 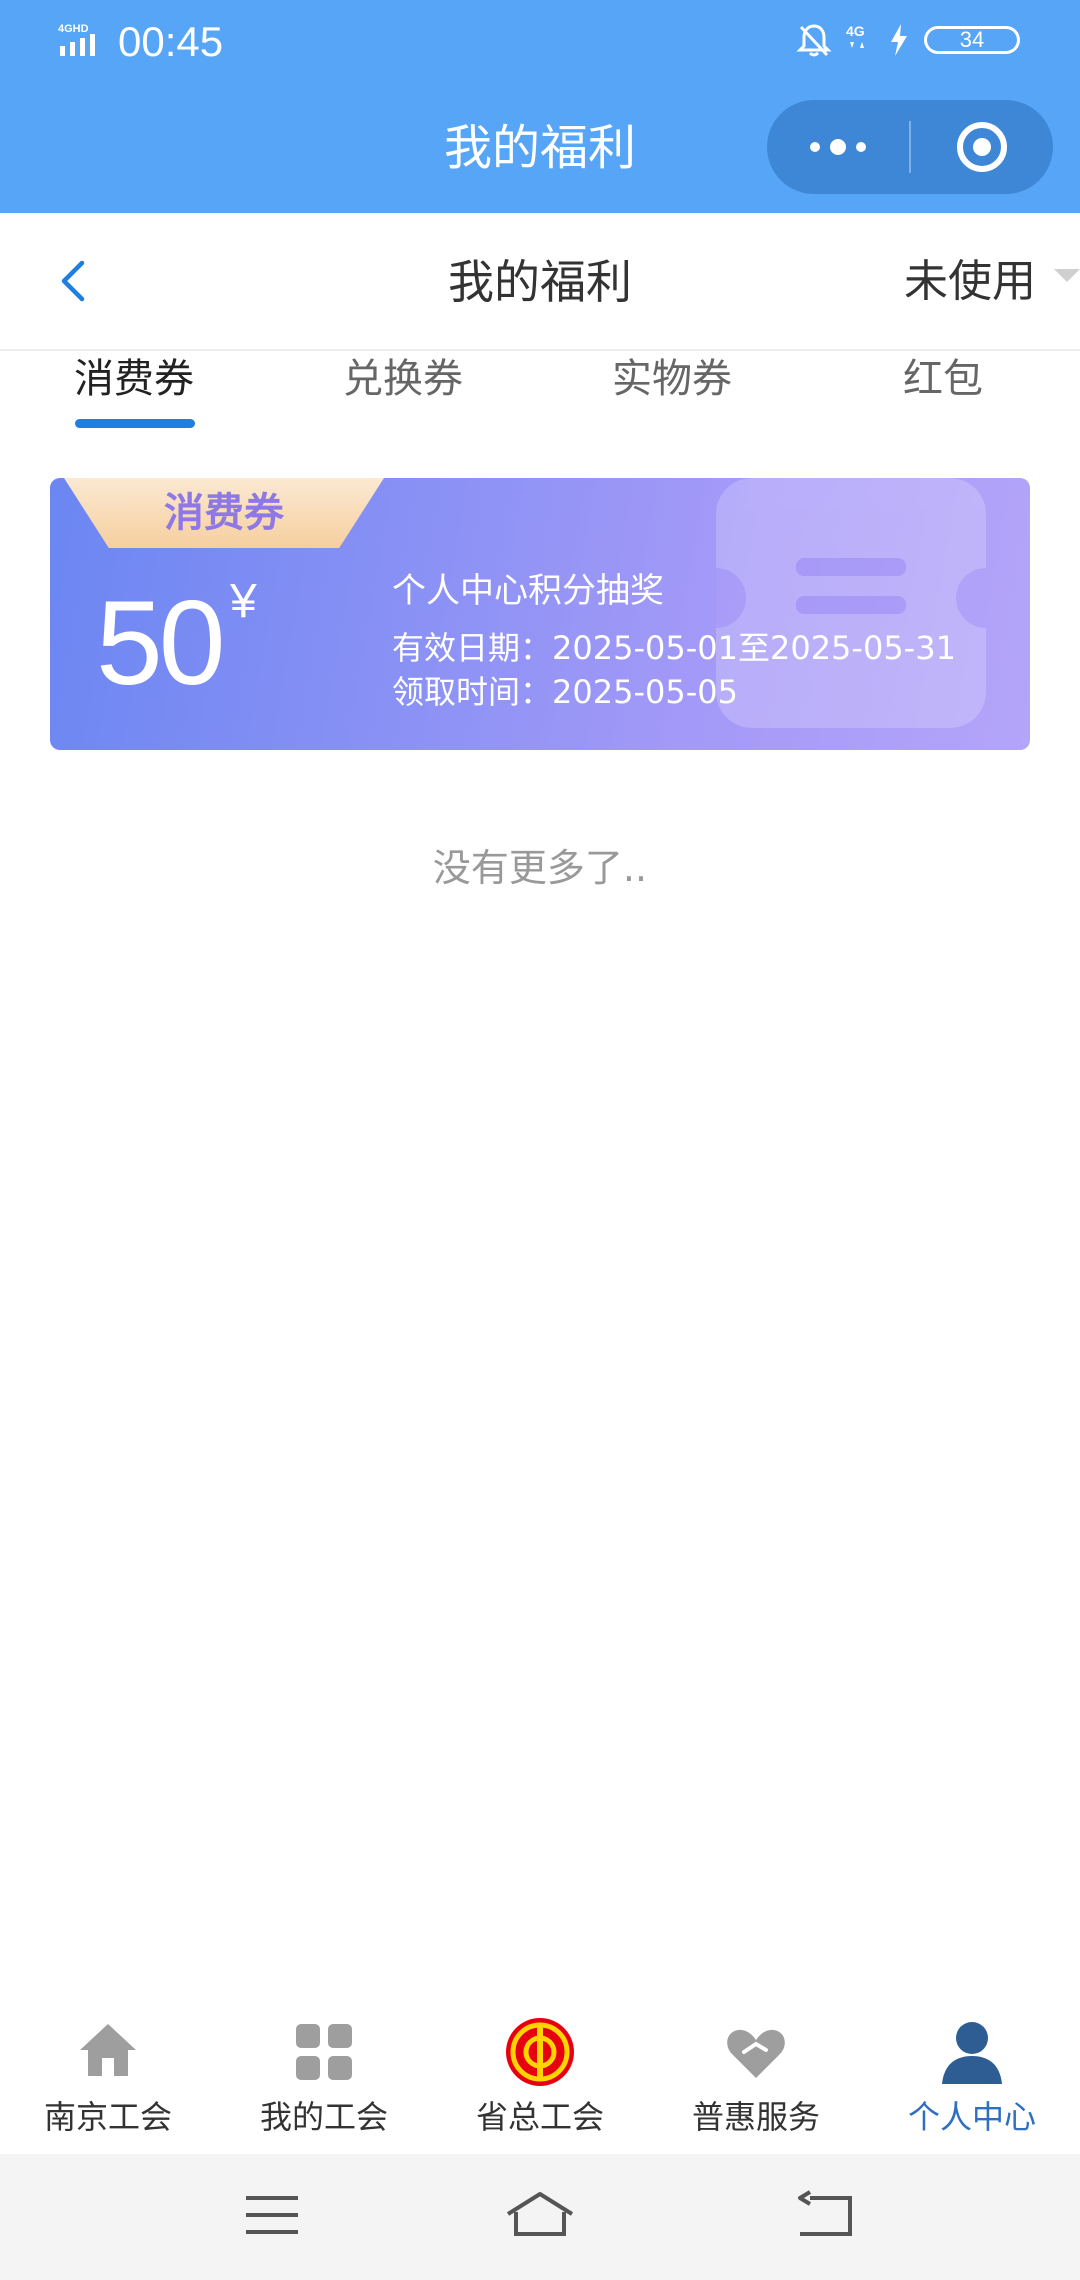 I want to click on tab-red-packet: 红包, so click(x=943, y=379).